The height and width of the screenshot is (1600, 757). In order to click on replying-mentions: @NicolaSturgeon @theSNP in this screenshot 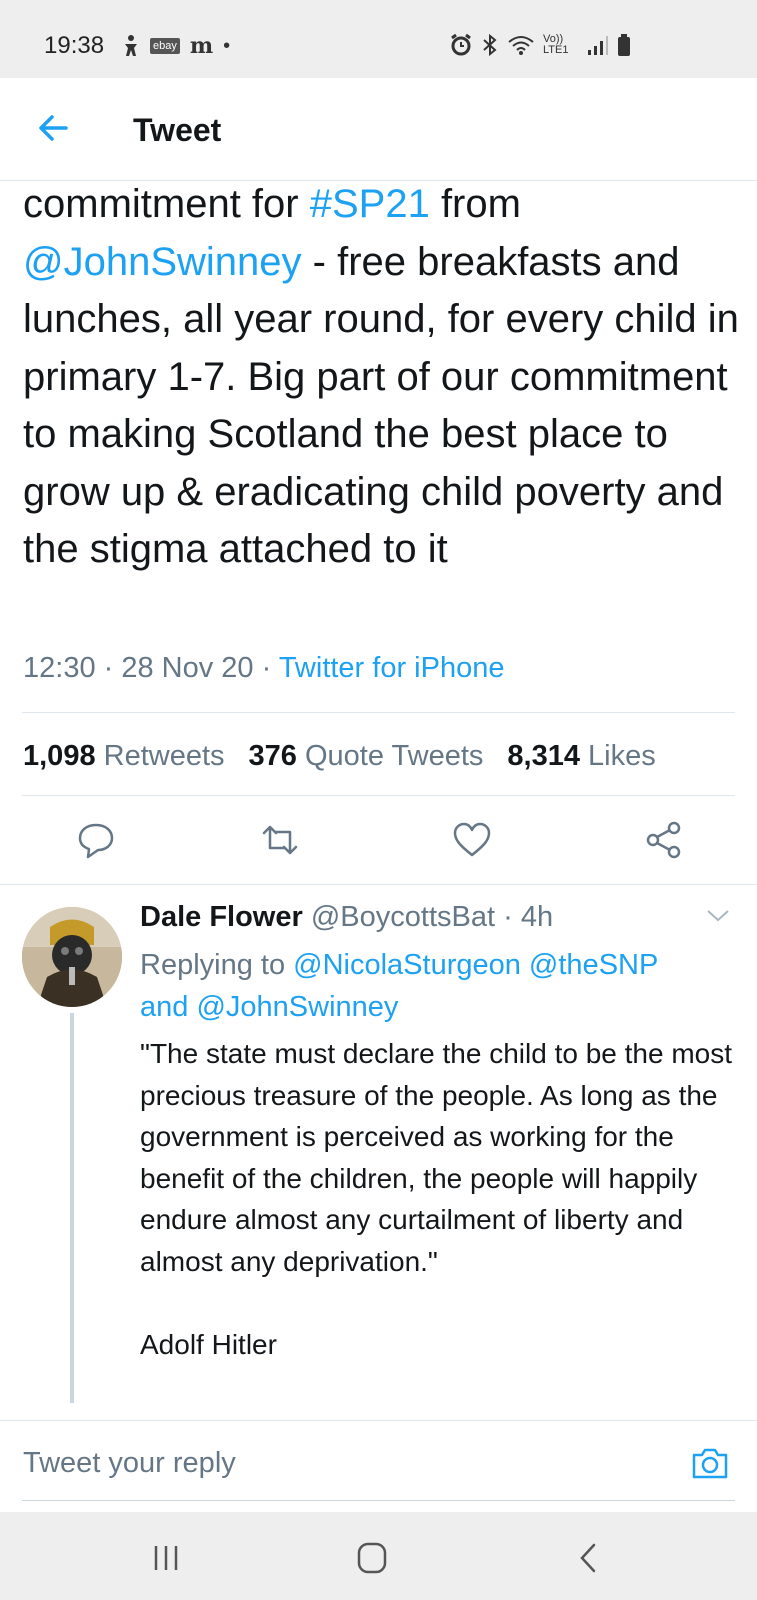, I will do `click(475, 965)`.